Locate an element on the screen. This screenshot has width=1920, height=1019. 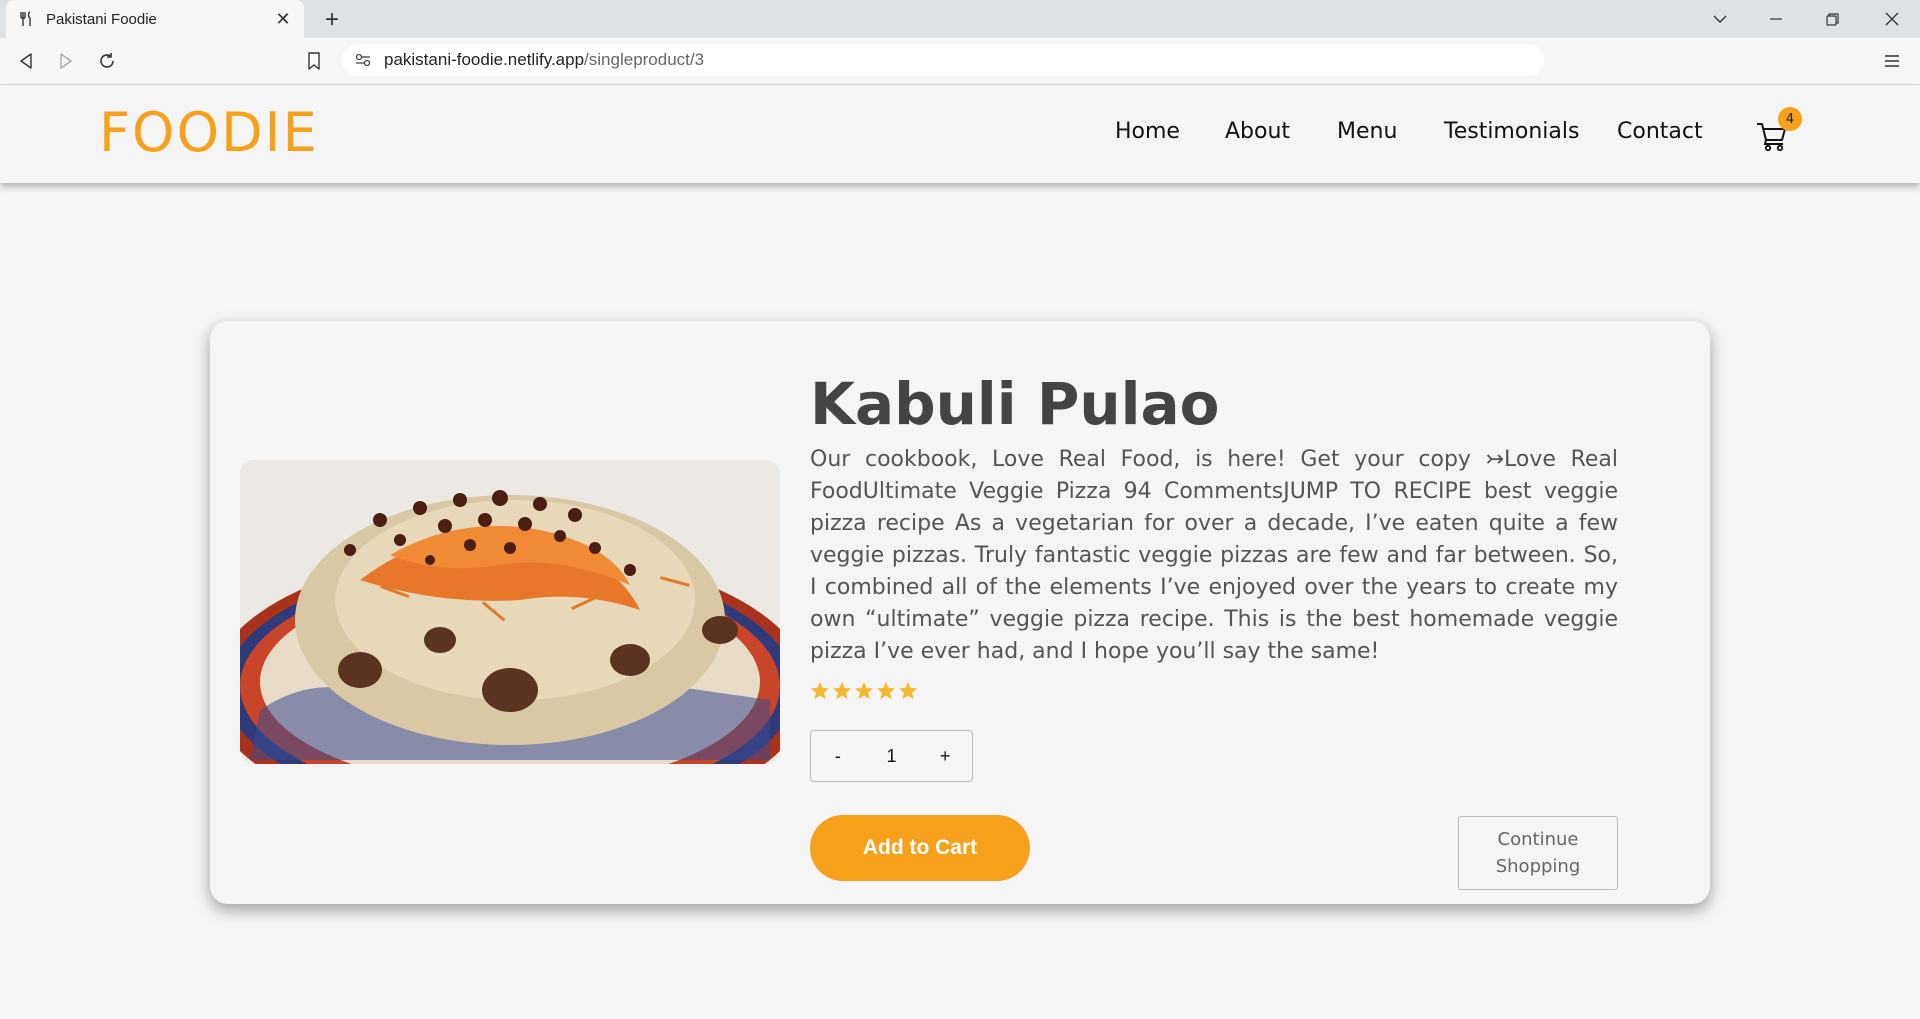
quantity-value: 1 is located at coordinates (891, 755).